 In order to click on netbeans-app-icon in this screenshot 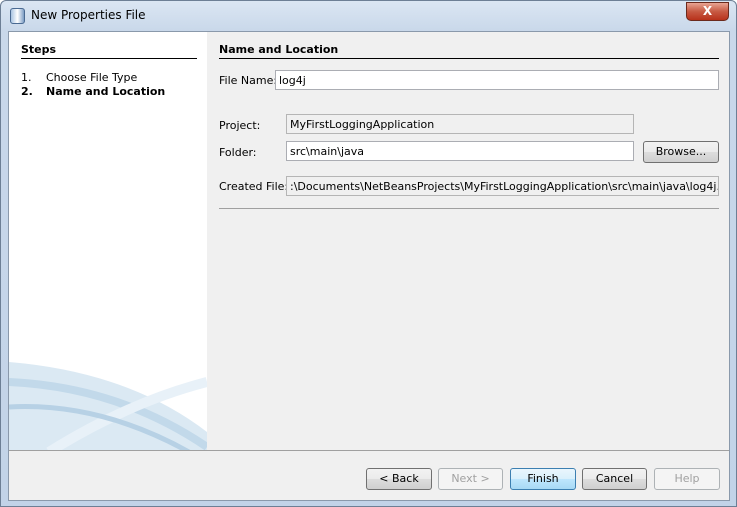, I will do `click(17, 16)`.